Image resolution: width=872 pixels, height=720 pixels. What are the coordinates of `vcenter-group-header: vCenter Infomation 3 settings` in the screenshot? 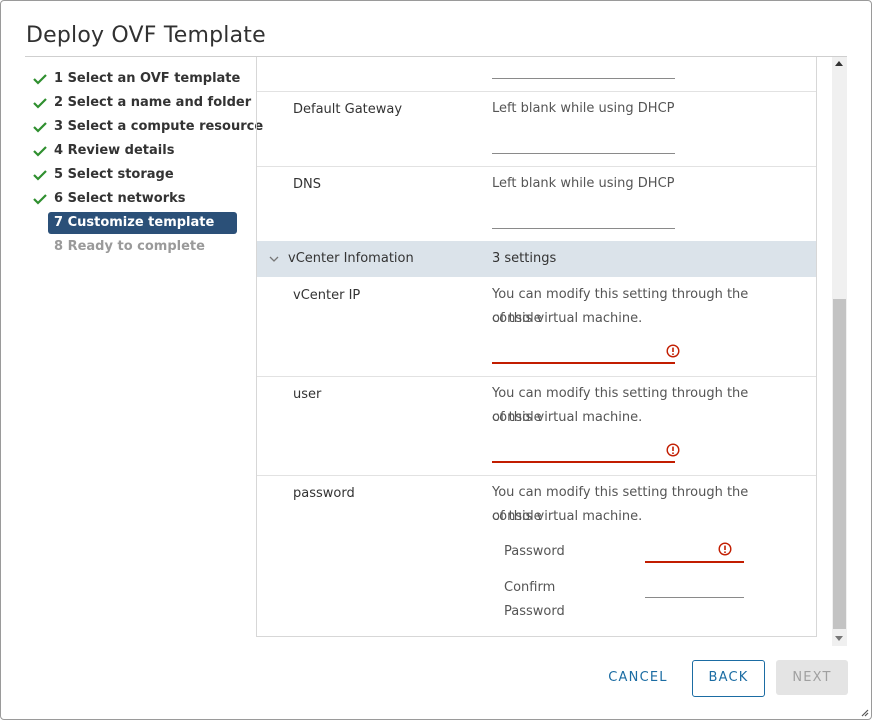 It's located at (536, 259).